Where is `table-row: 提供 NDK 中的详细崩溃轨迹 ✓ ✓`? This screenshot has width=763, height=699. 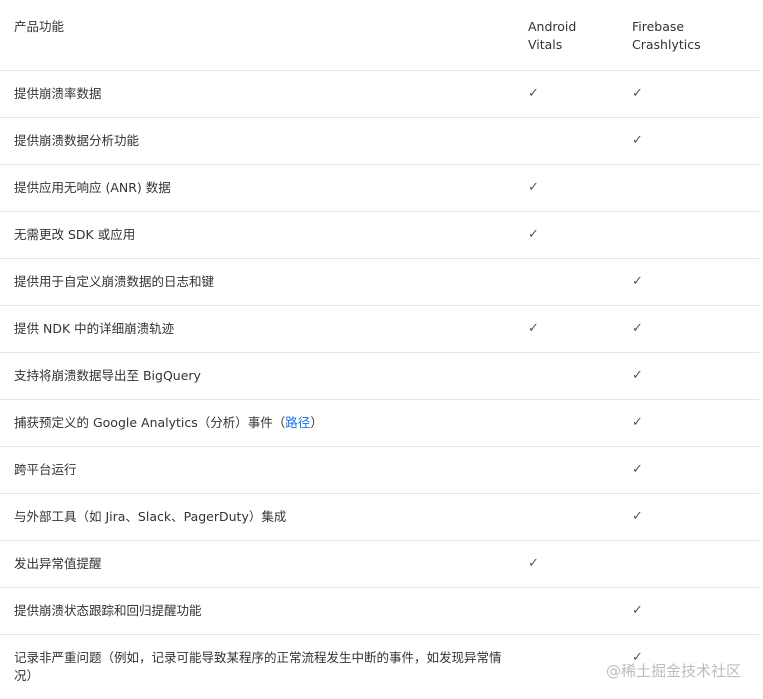 table-row: 提供 NDK 中的详细崩溃轨迹 ✓ ✓ is located at coordinates (379, 329).